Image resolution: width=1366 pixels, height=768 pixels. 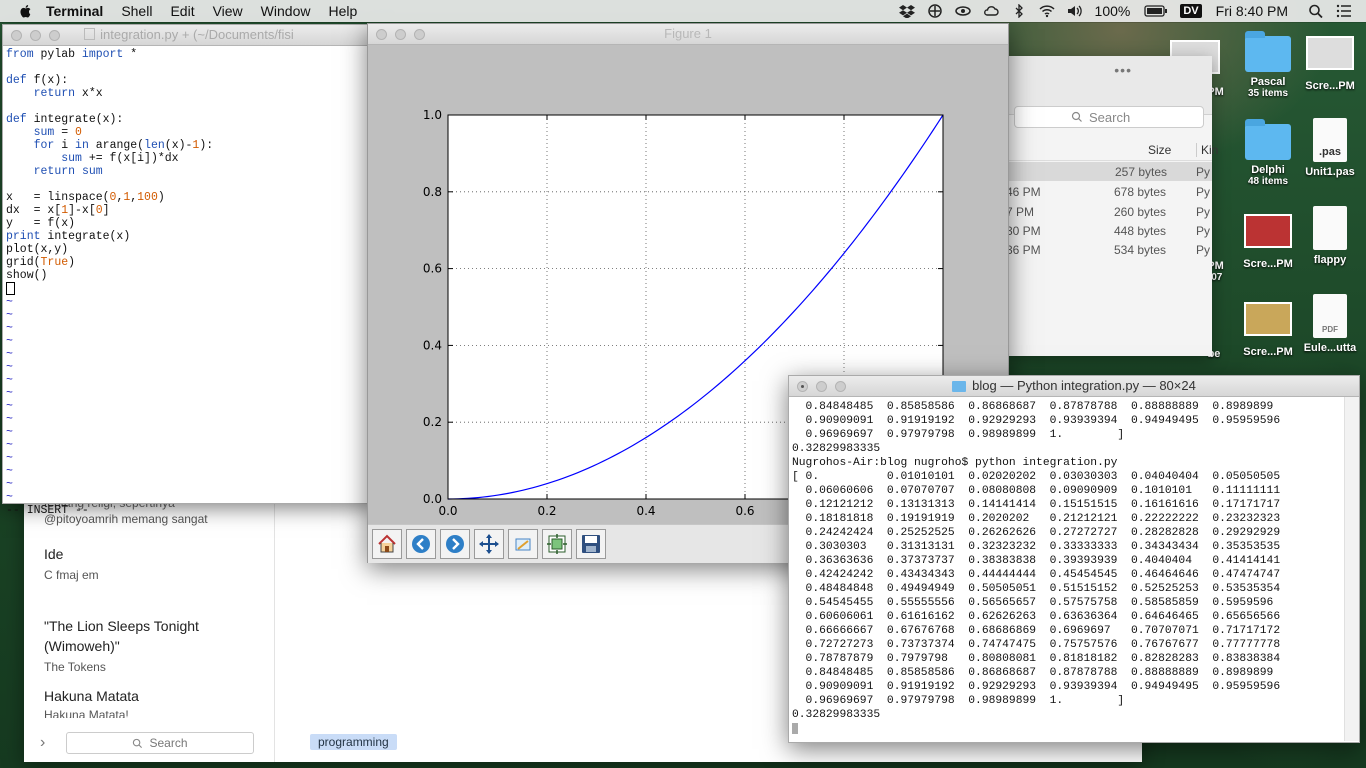 What do you see at coordinates (1109, 249) in the screenshot?
I see `finder-row: 36 PM 534 bytes Py` at bounding box center [1109, 249].